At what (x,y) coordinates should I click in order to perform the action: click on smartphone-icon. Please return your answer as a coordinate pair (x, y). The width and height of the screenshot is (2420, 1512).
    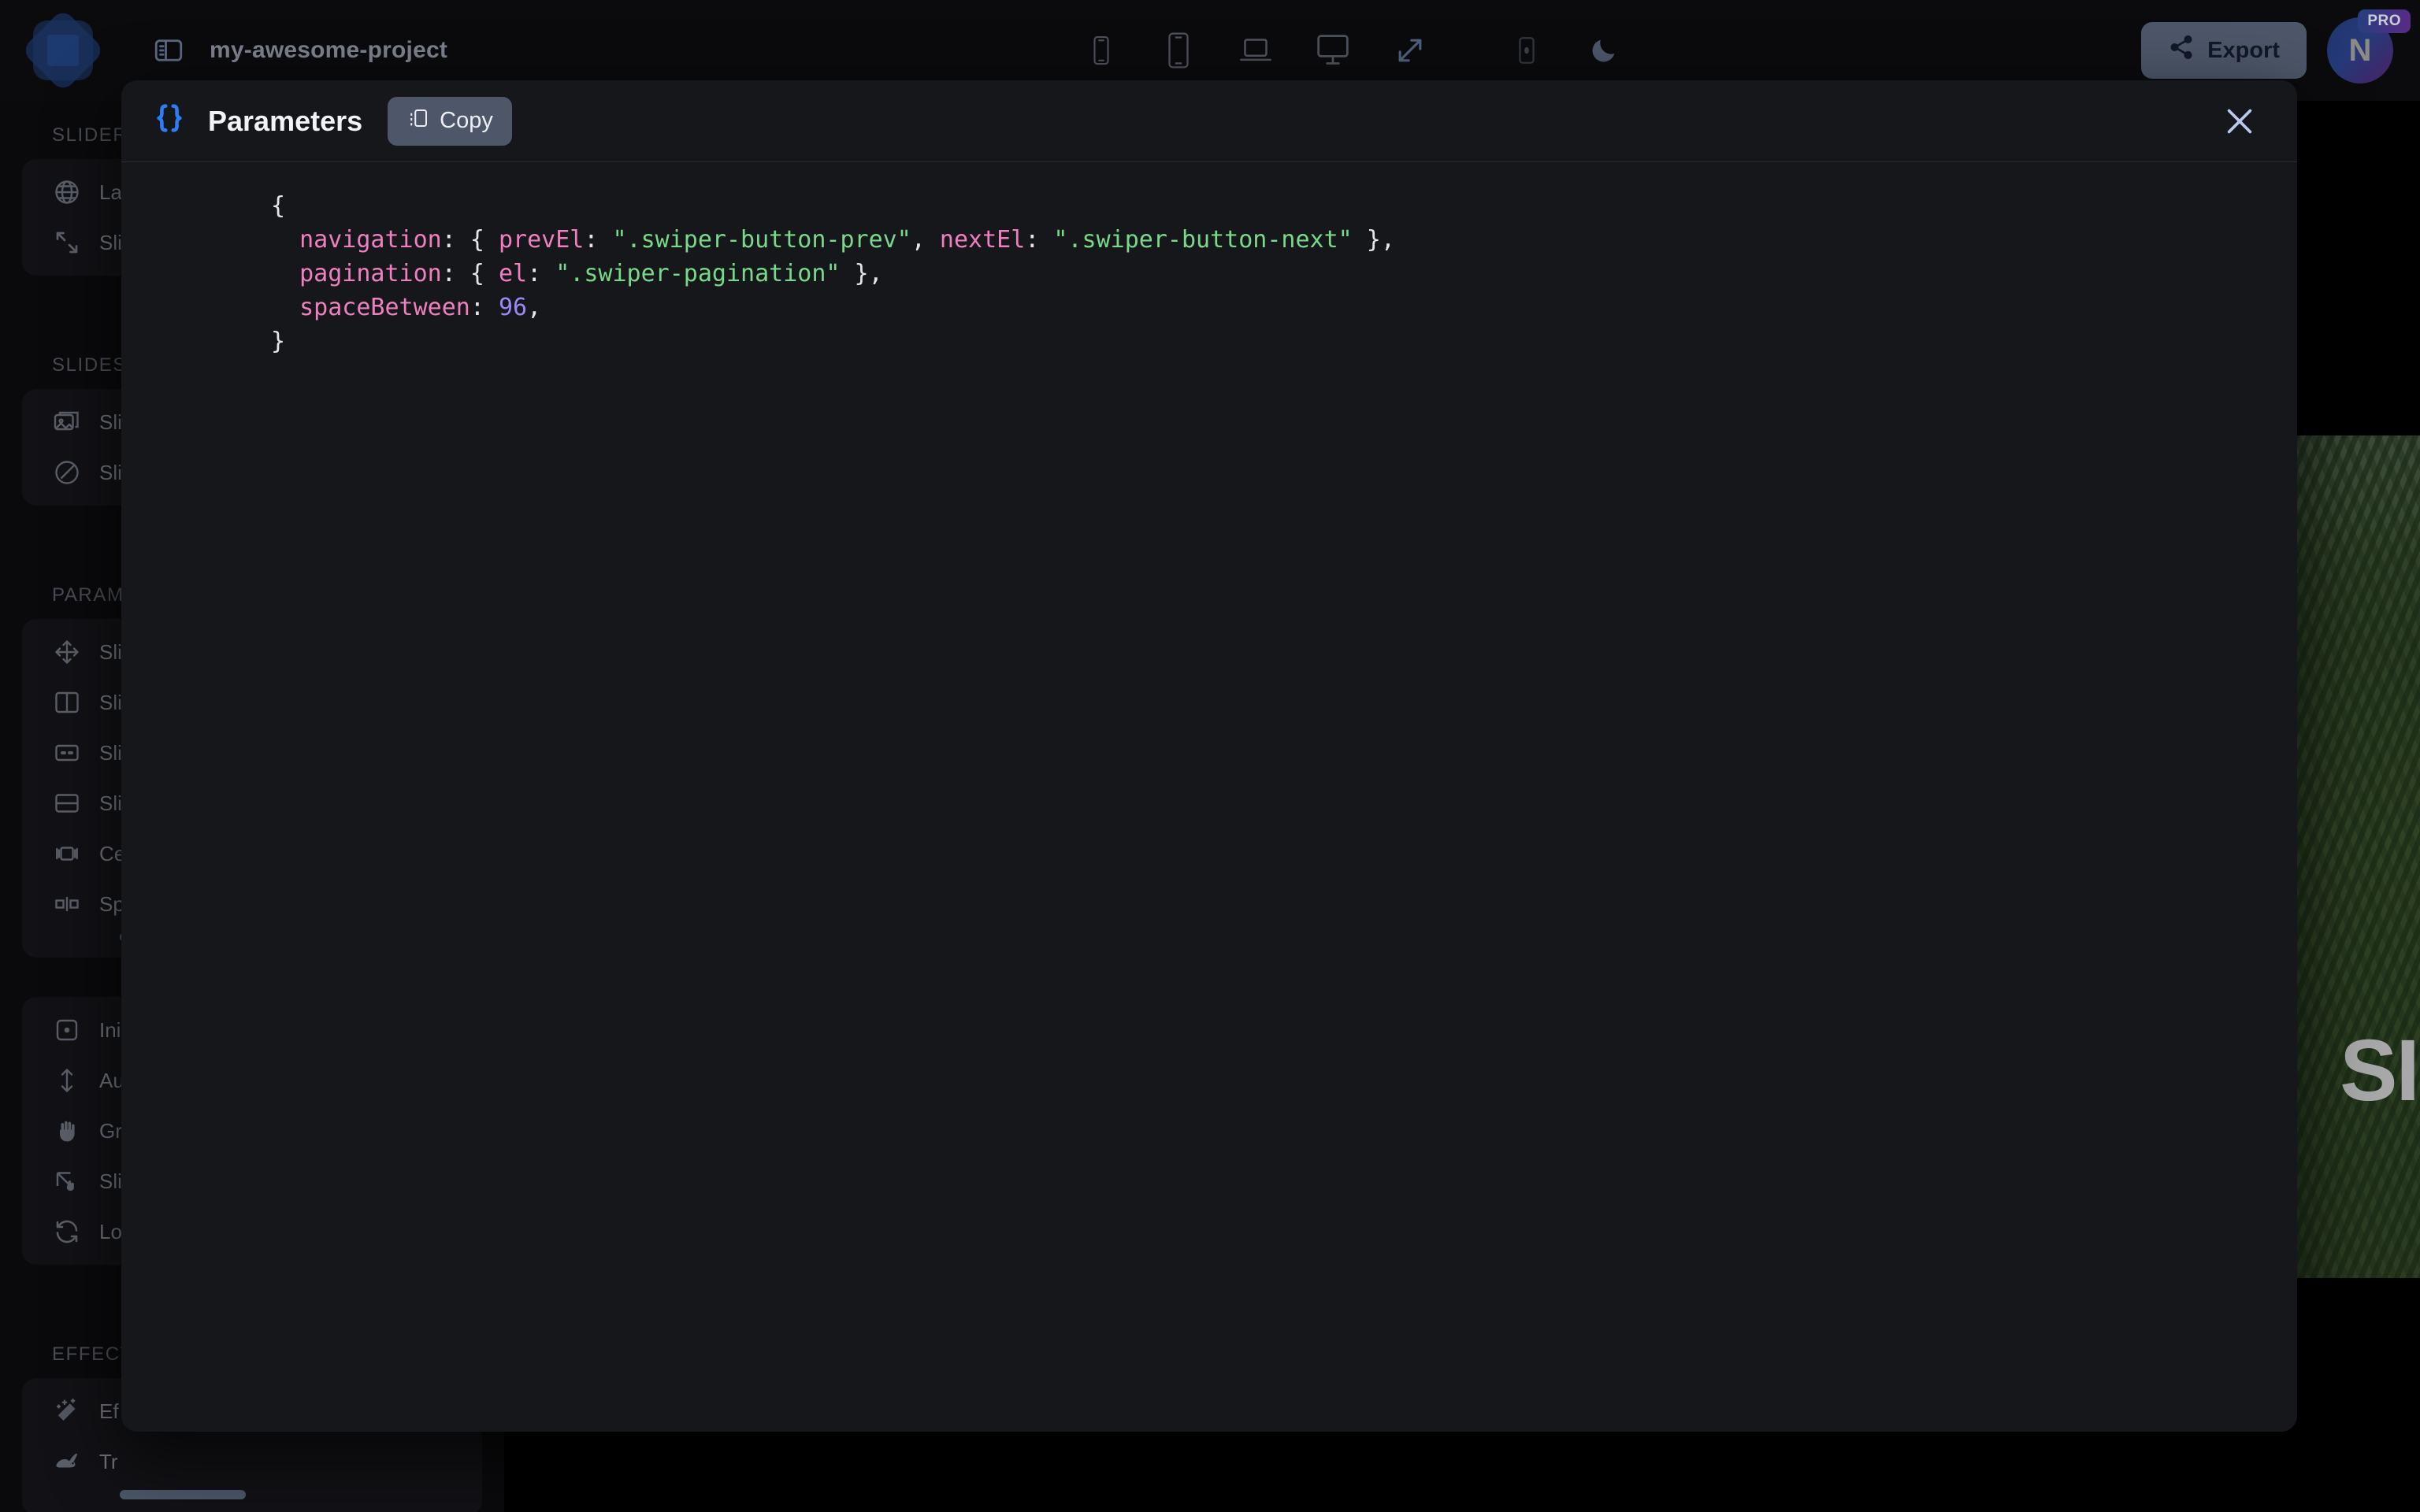
    Looking at the image, I should click on (1101, 50).